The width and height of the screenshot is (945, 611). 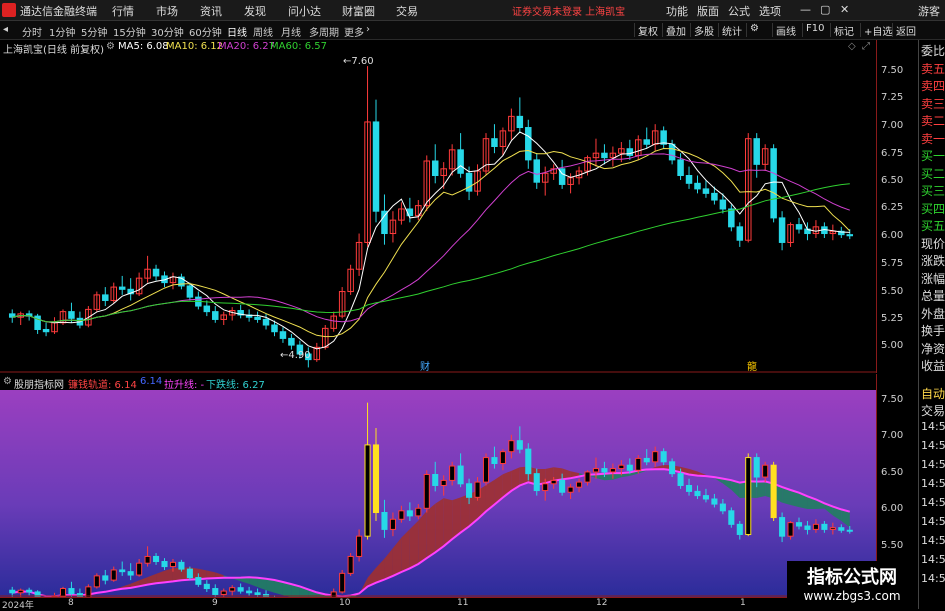 What do you see at coordinates (167, 31) in the screenshot?
I see `tab-30min: 30分钟` at bounding box center [167, 31].